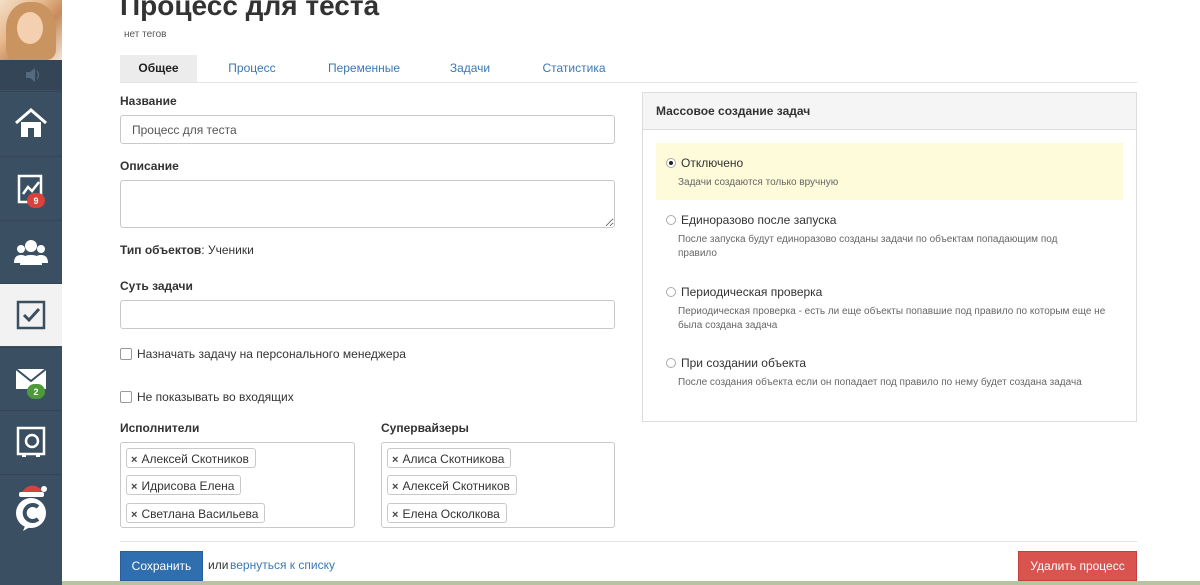 The width and height of the screenshot is (1200, 585). Describe the element at coordinates (160, 428) in the screenshot. I see `executors-label: Исполнители` at that location.